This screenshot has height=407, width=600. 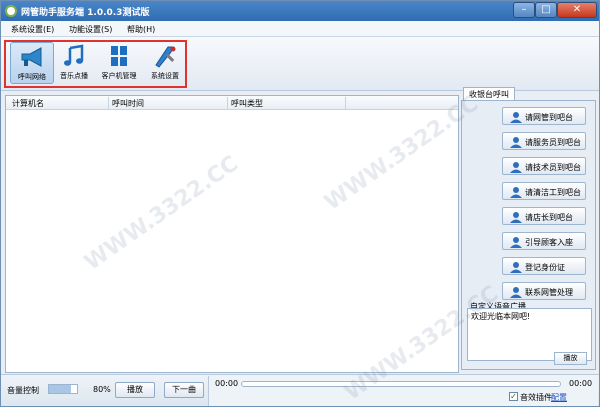 I want to click on table-header: 计算机名 呼叫时间 呼叫类型, so click(x=232, y=103).